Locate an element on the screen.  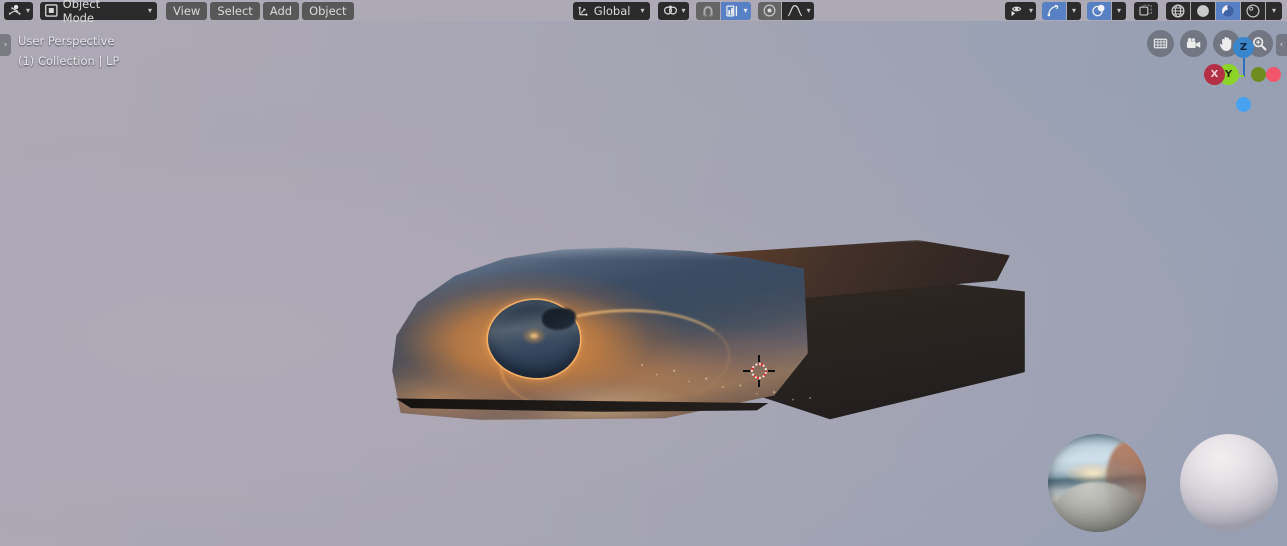
snap-magnet-toggle is located at coordinates (707, 10).